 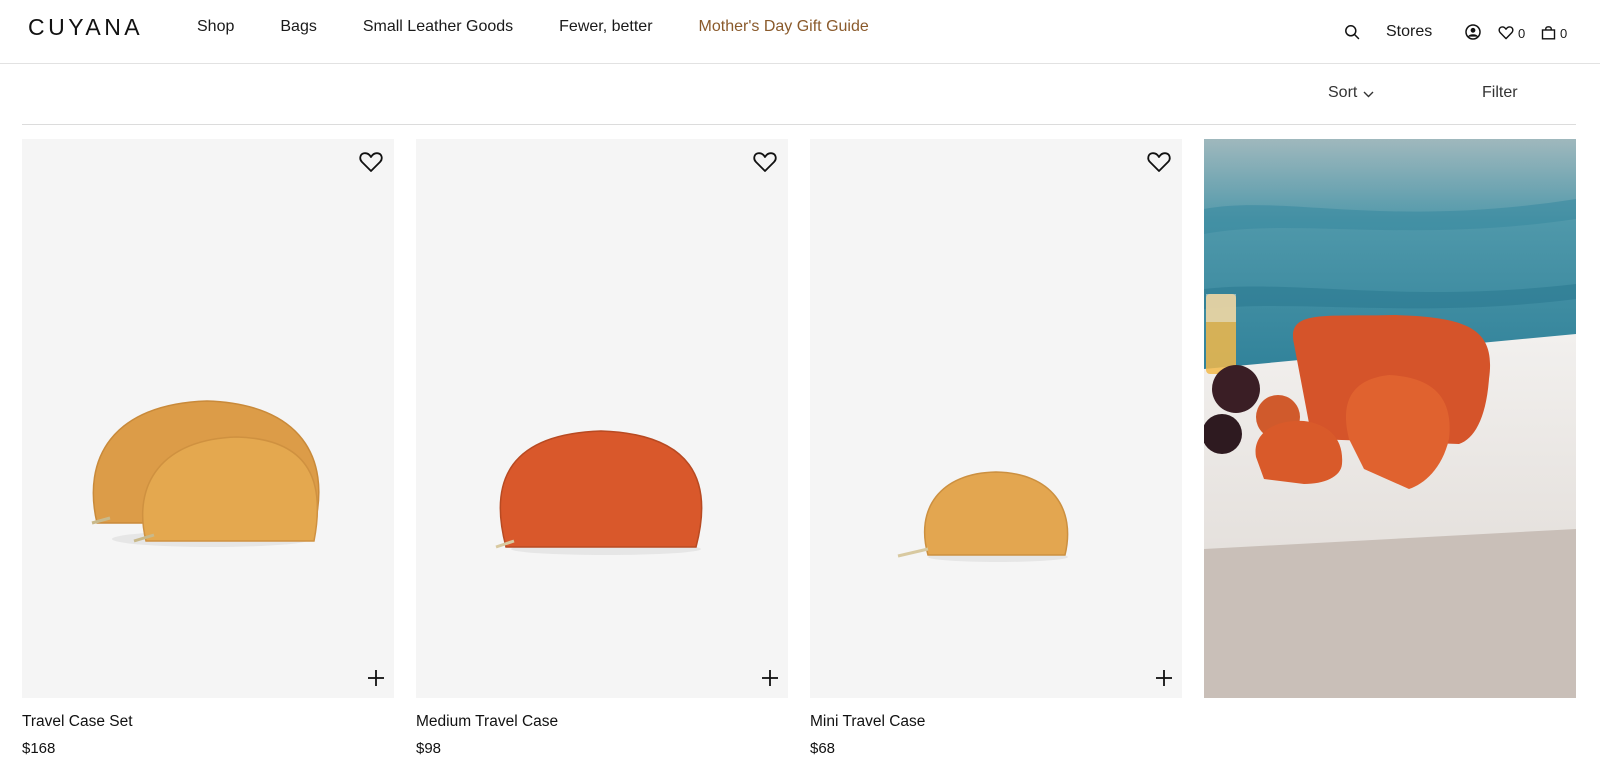 What do you see at coordinates (599, 492) in the screenshot?
I see `product-photo-medium-travel-case` at bounding box center [599, 492].